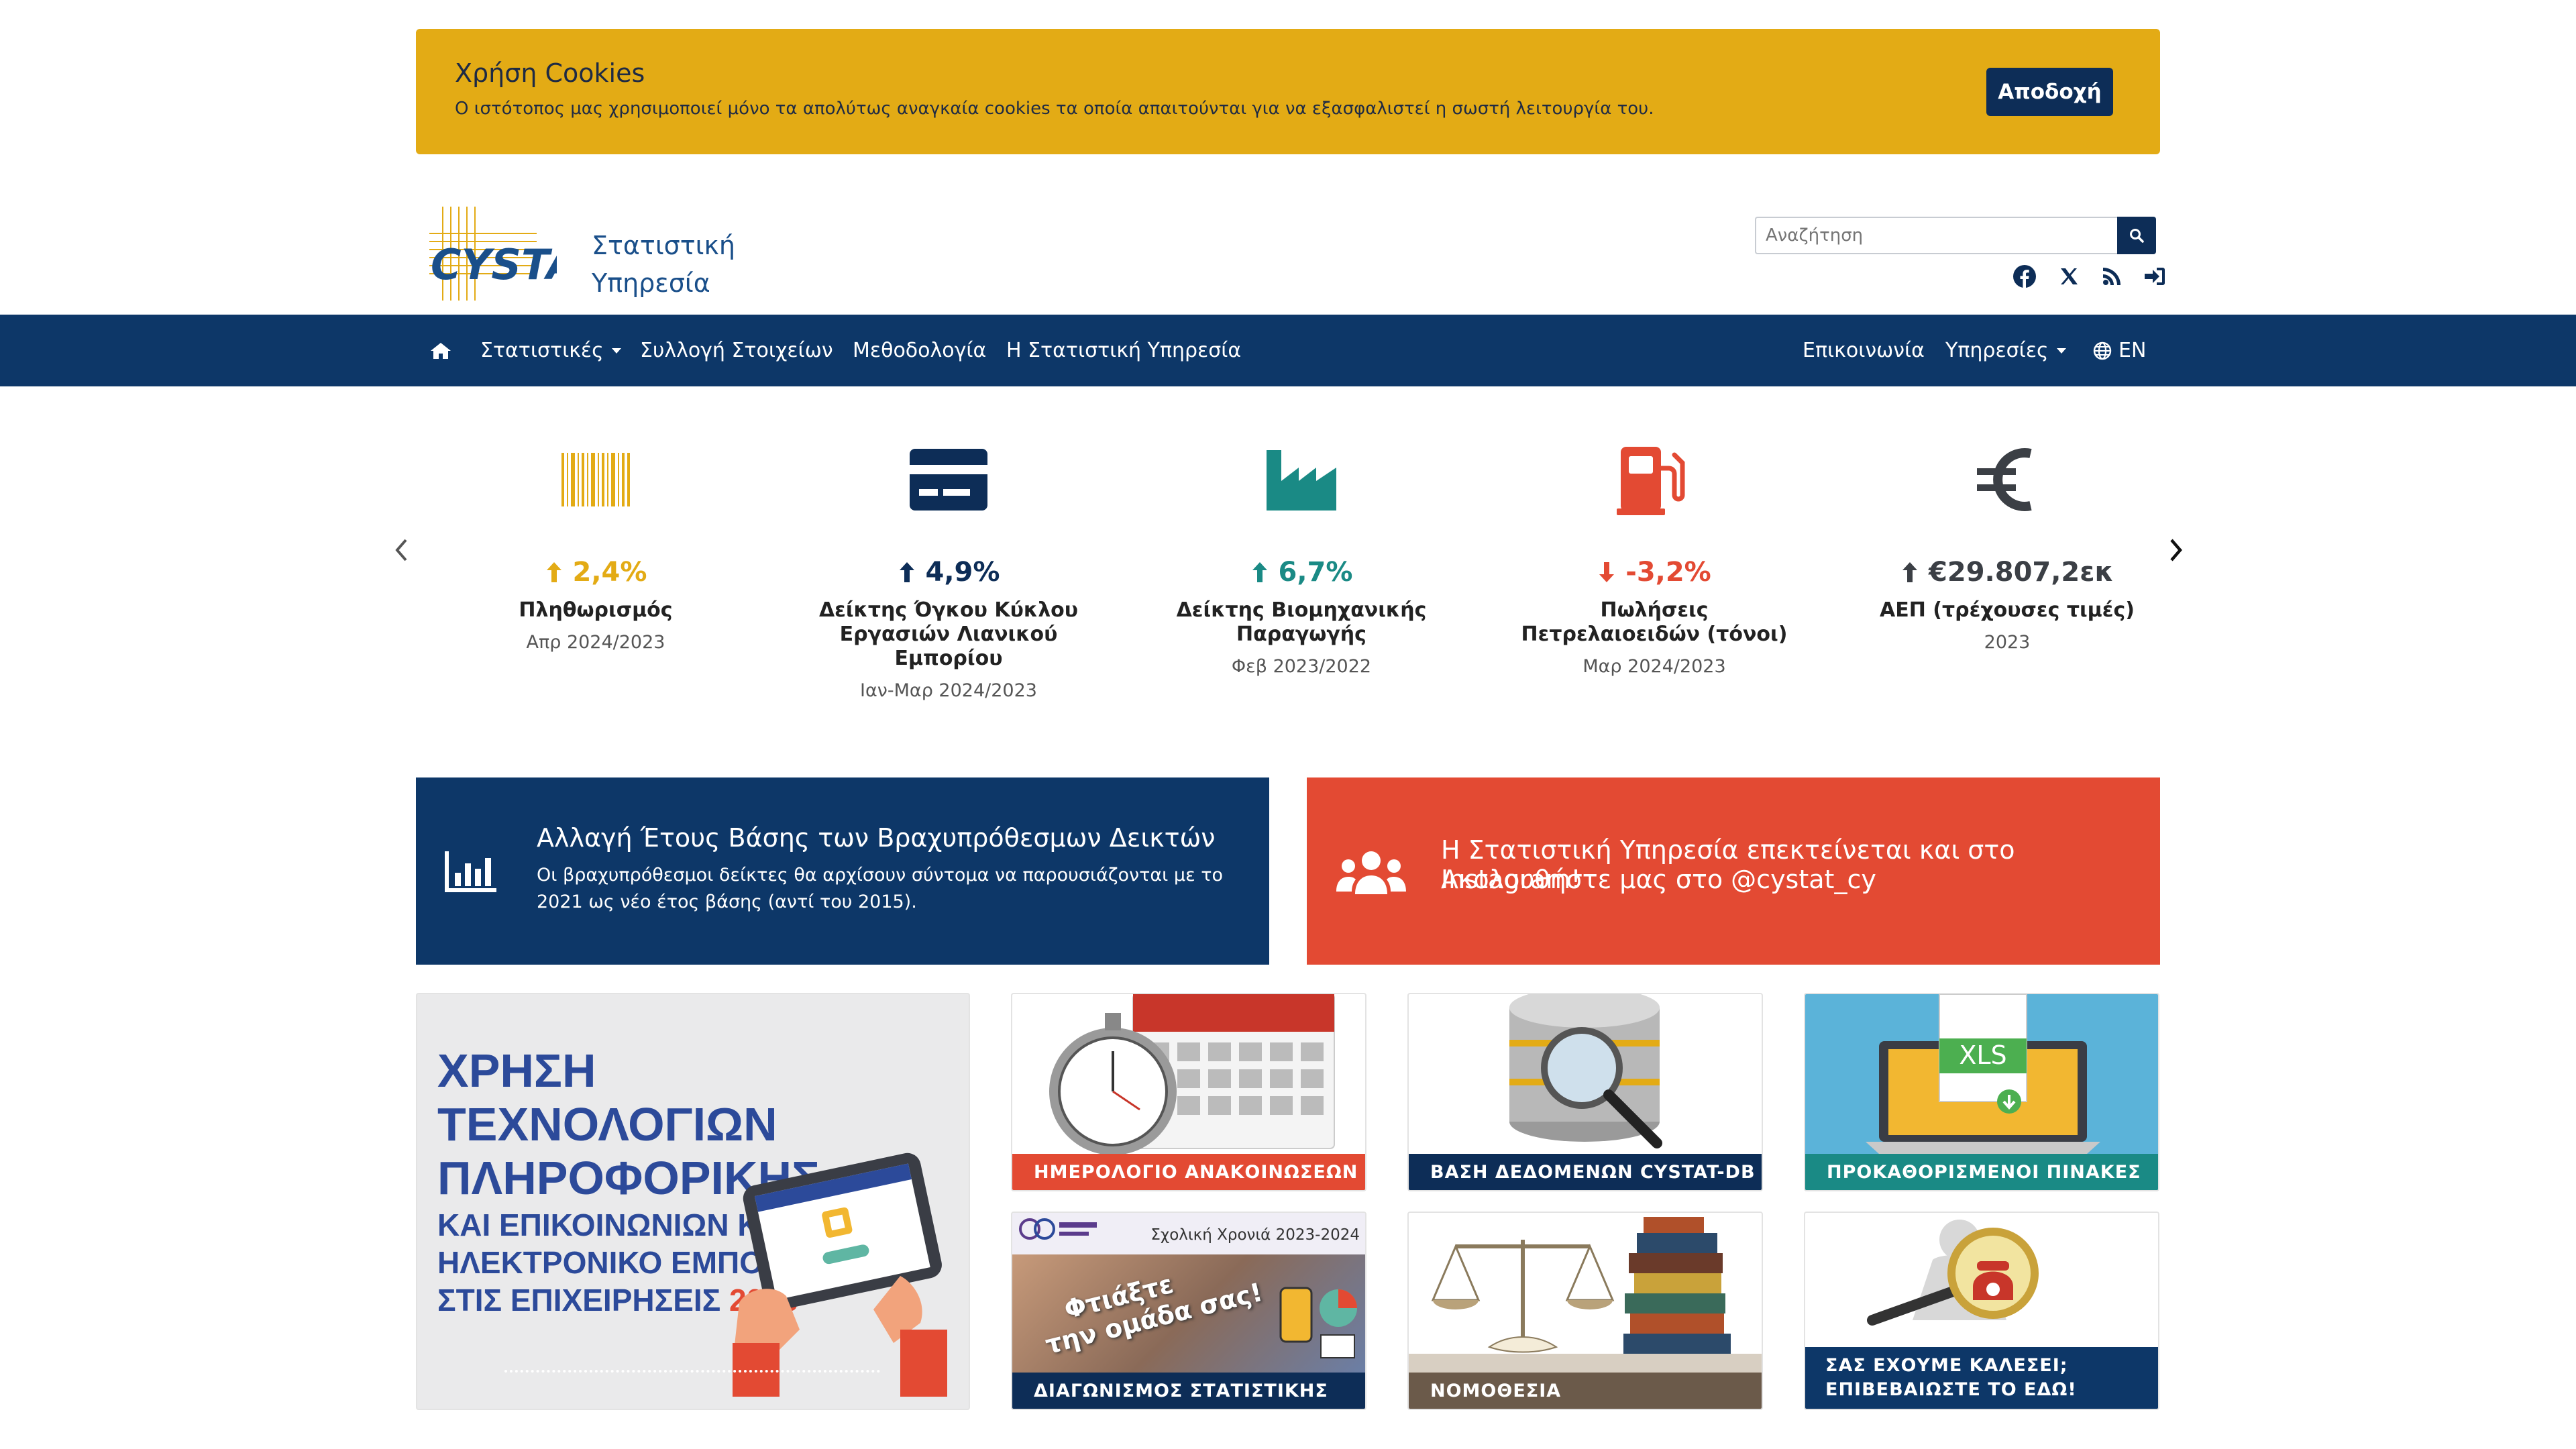 The image size is (2576, 1449). What do you see at coordinates (2111, 276) in the screenshot?
I see `rss-icon` at bounding box center [2111, 276].